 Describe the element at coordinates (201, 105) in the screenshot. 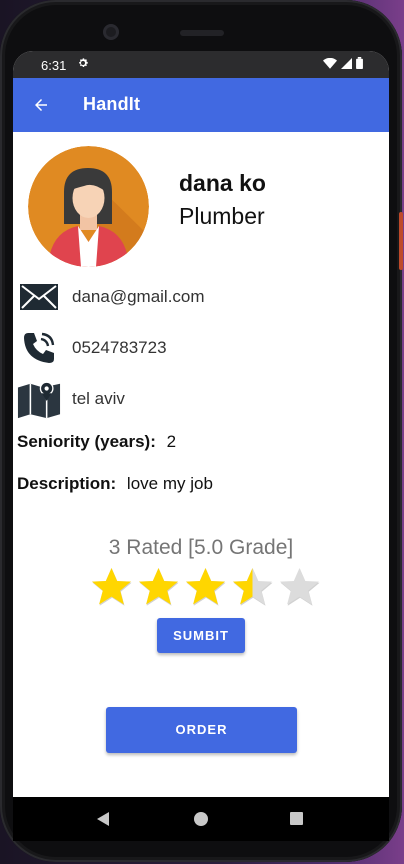

I see `app-bar: HandIt` at that location.